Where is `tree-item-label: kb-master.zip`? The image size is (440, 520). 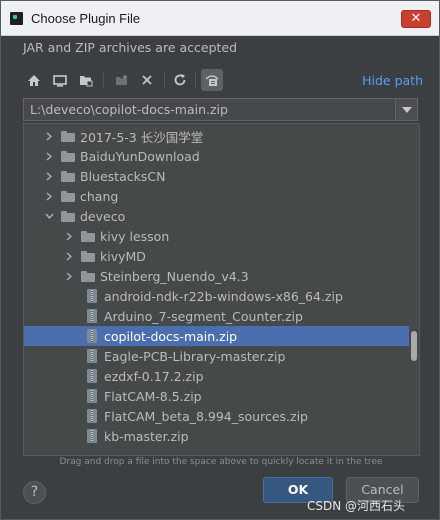 tree-item-label: kb-master.zip is located at coordinates (146, 436).